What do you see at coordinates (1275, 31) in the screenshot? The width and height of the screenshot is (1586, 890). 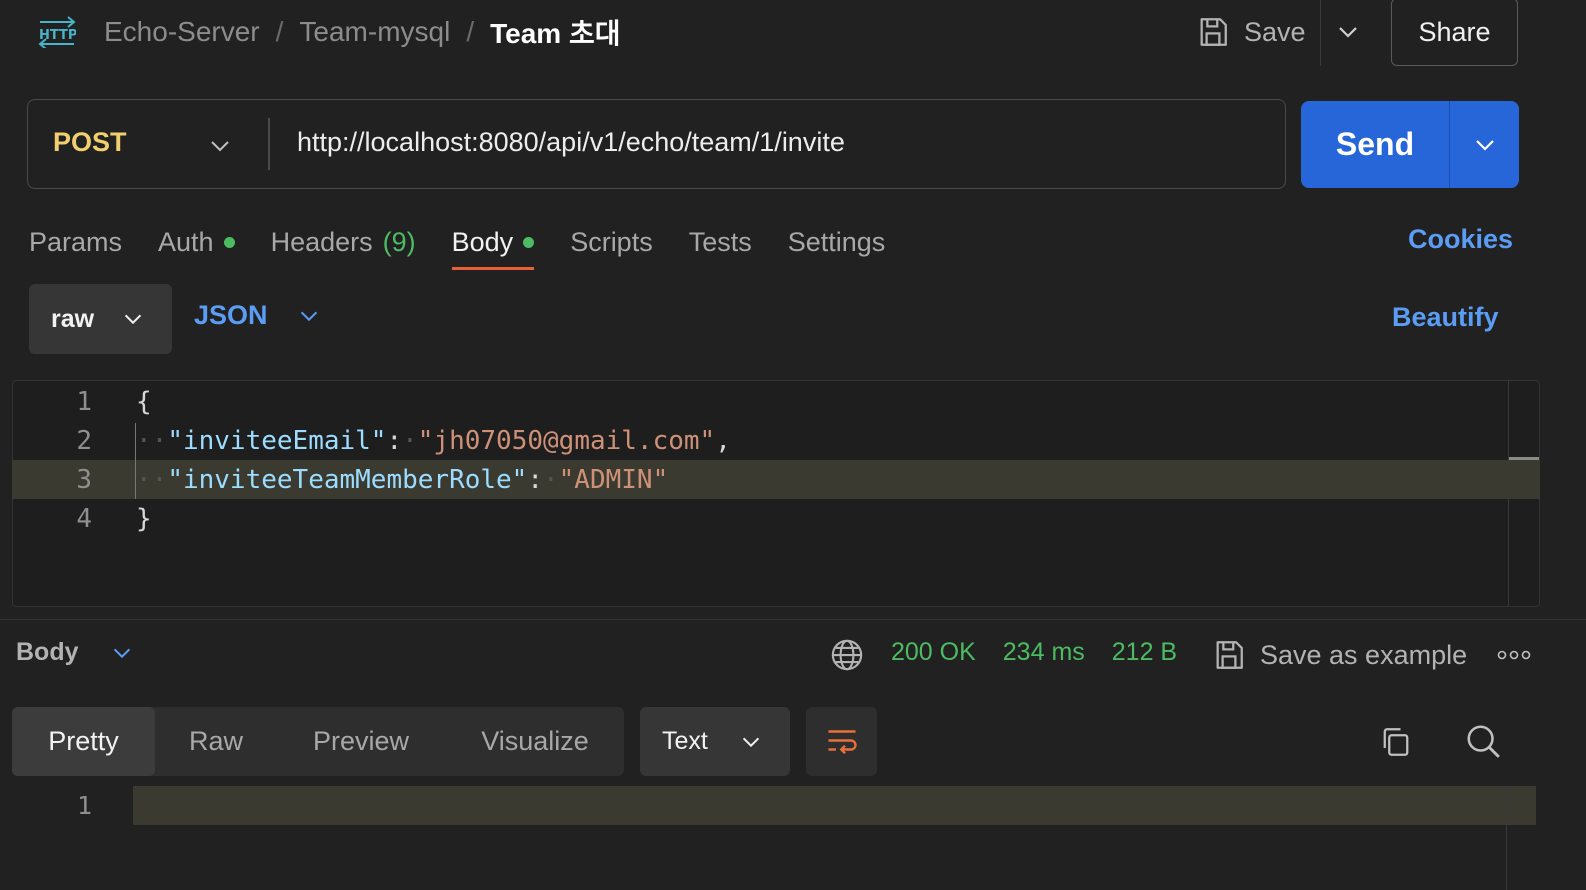 I see `save-label: Save` at bounding box center [1275, 31].